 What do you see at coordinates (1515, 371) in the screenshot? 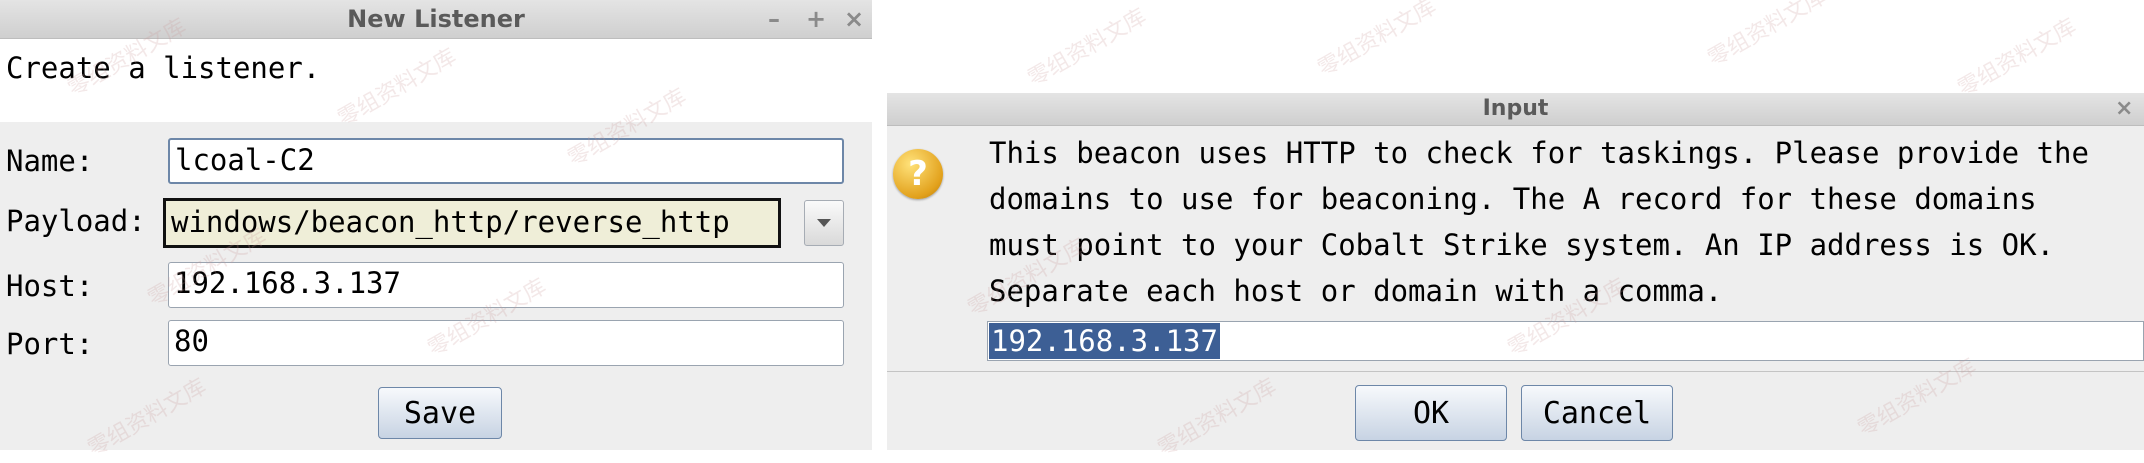
I see `divider` at bounding box center [1515, 371].